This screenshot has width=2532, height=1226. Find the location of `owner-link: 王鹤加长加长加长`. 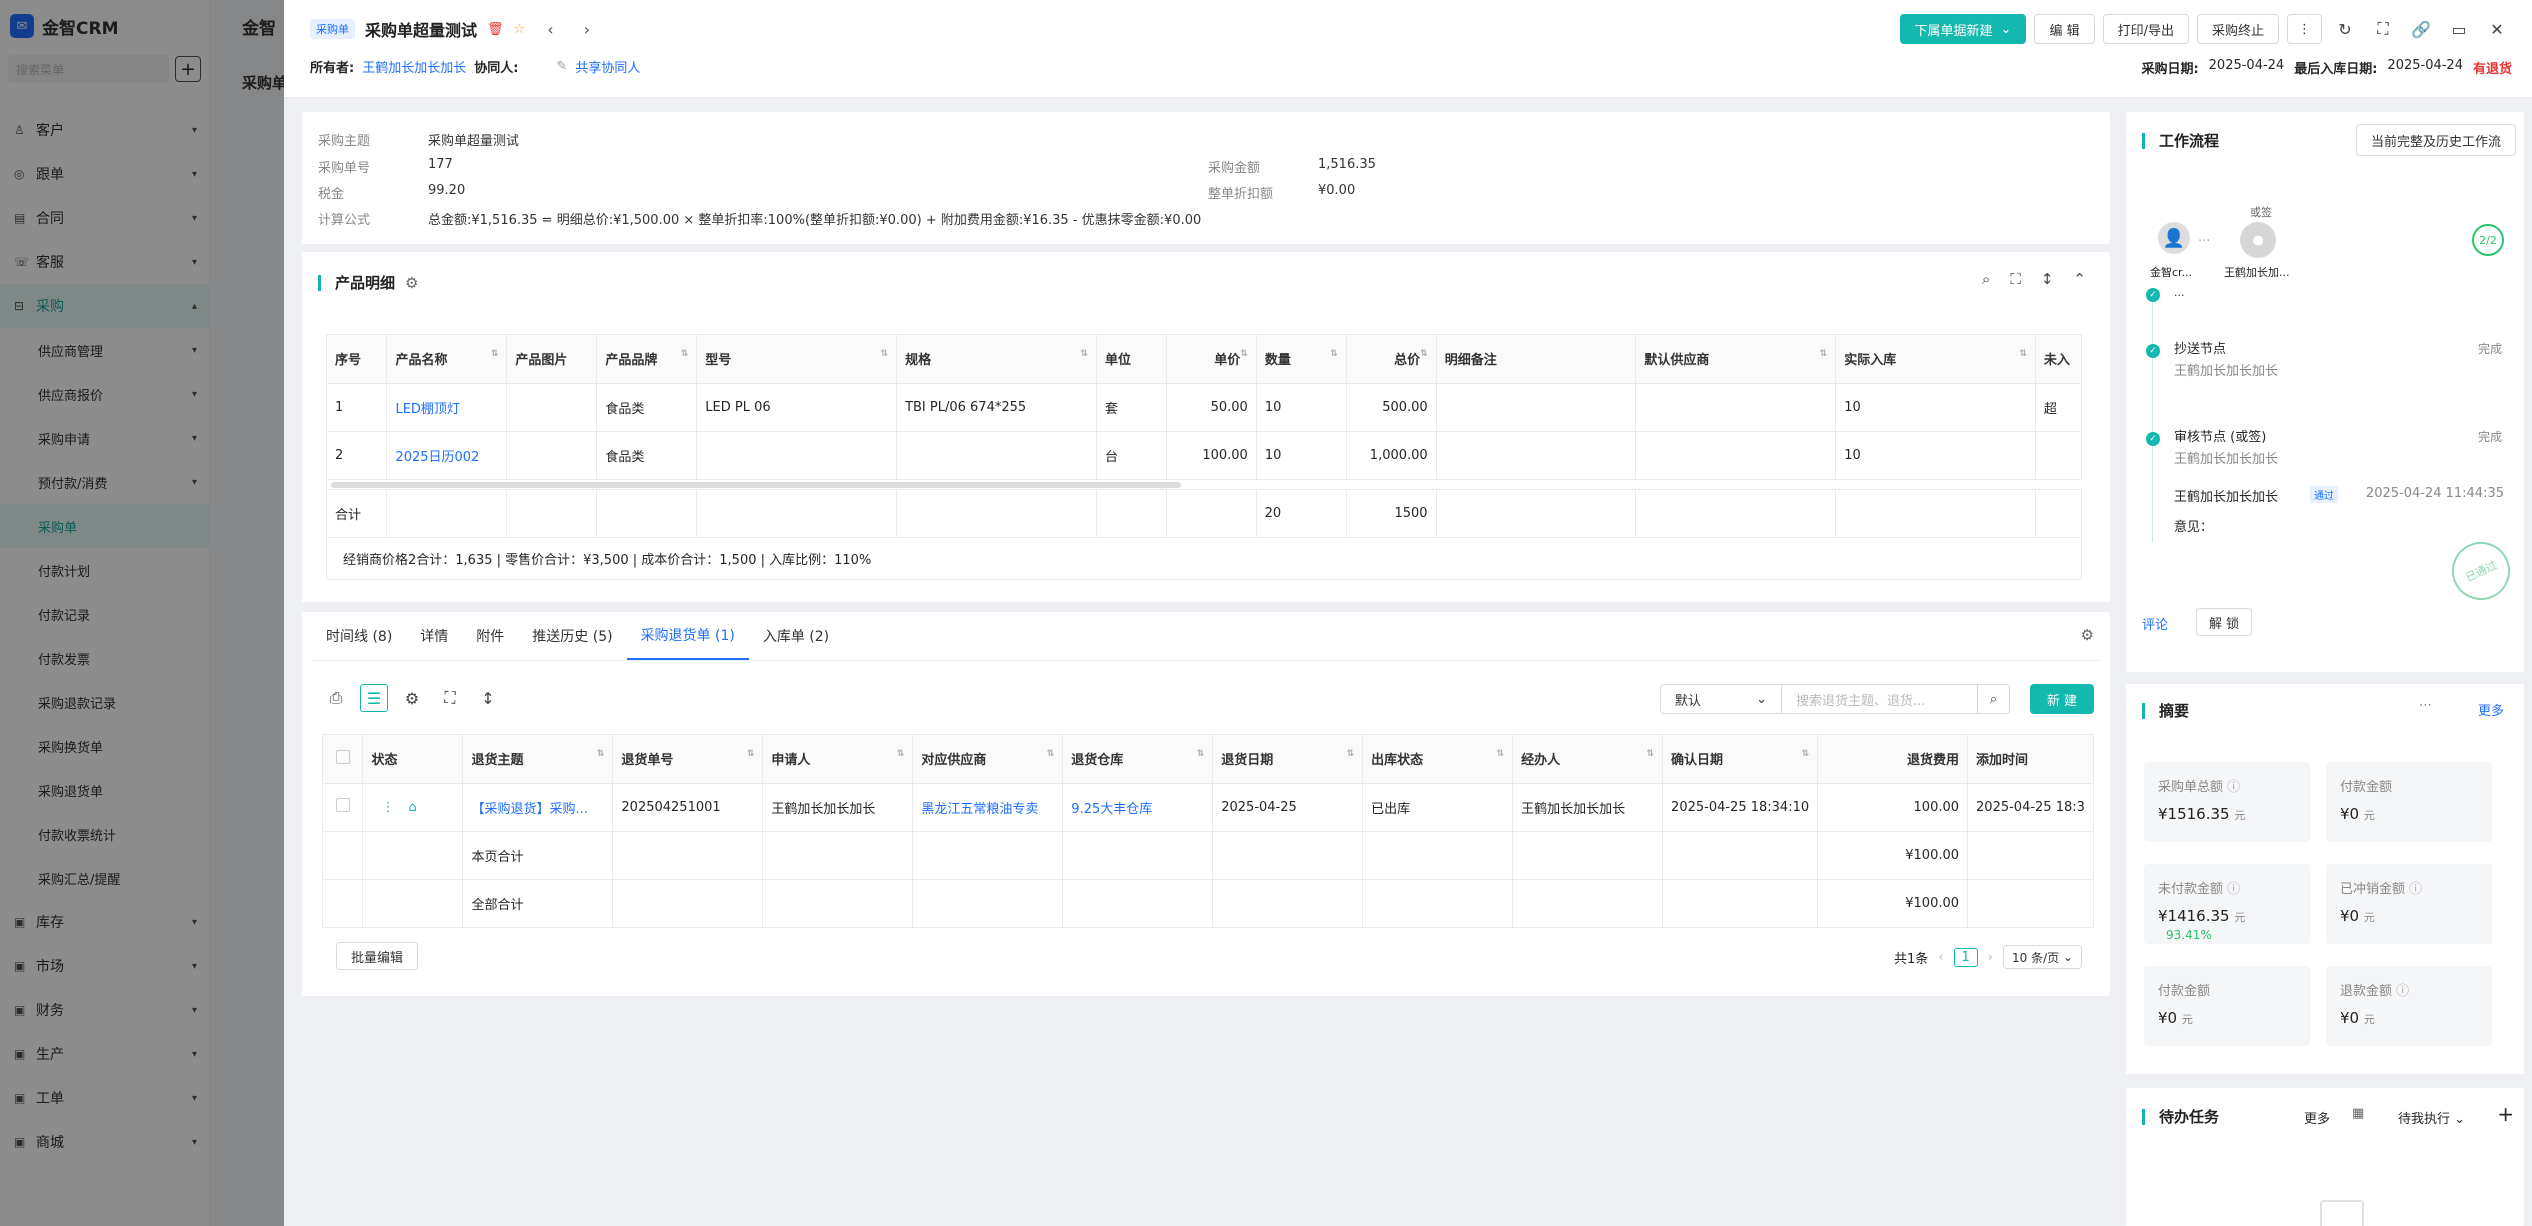

owner-link: 王鹤加长加长加长 is located at coordinates (414, 66).